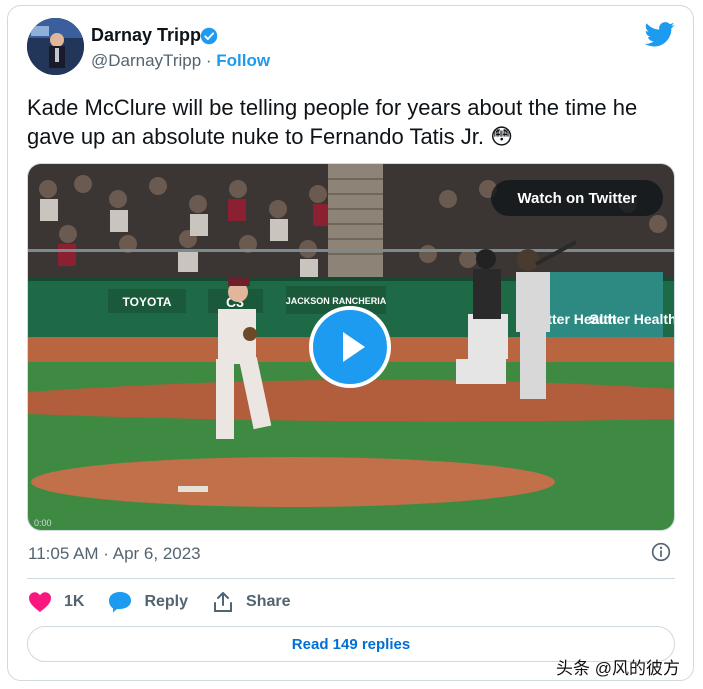 The height and width of the screenshot is (689, 703). Describe the element at coordinates (618, 668) in the screenshot. I see `watermark: 头条 @风的彼方` at that location.